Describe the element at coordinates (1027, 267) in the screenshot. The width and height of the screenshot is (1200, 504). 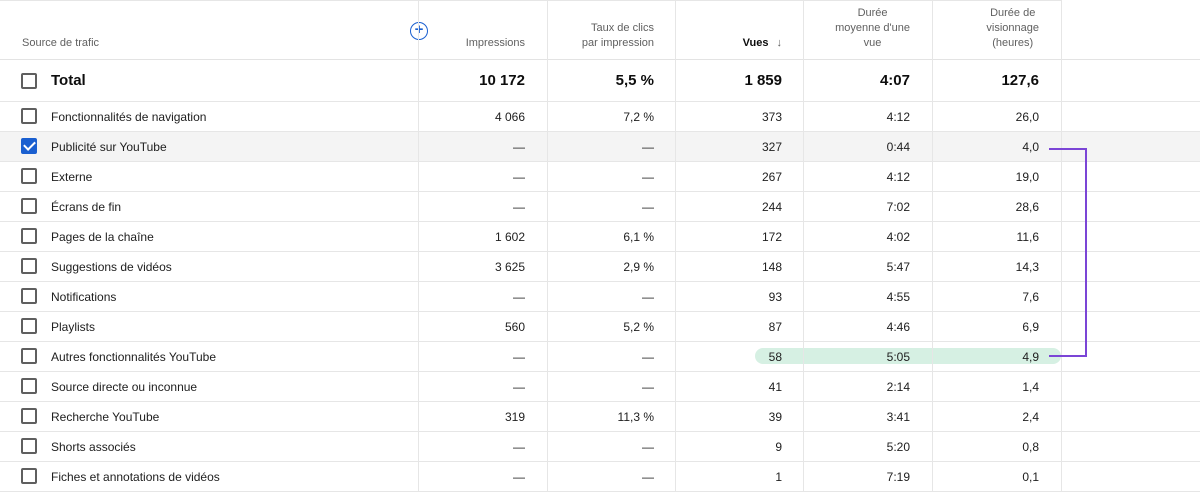
I see `row-watch-time: 14,3` at that location.